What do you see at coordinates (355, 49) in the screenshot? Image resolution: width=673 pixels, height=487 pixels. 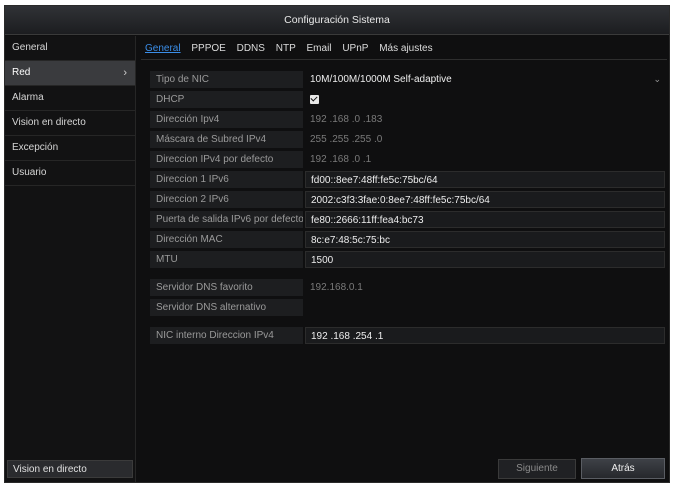 I see `tab-upnp: UPnP` at bounding box center [355, 49].